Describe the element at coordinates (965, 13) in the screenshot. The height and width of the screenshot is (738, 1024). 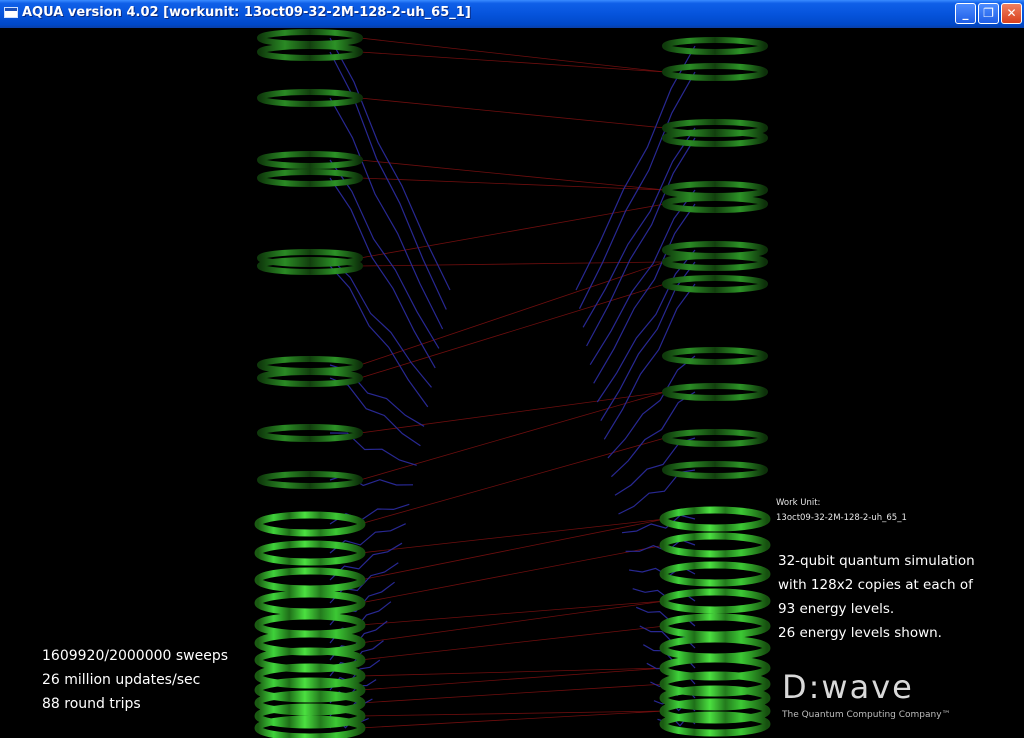
I see `minimize-button: _` at that location.